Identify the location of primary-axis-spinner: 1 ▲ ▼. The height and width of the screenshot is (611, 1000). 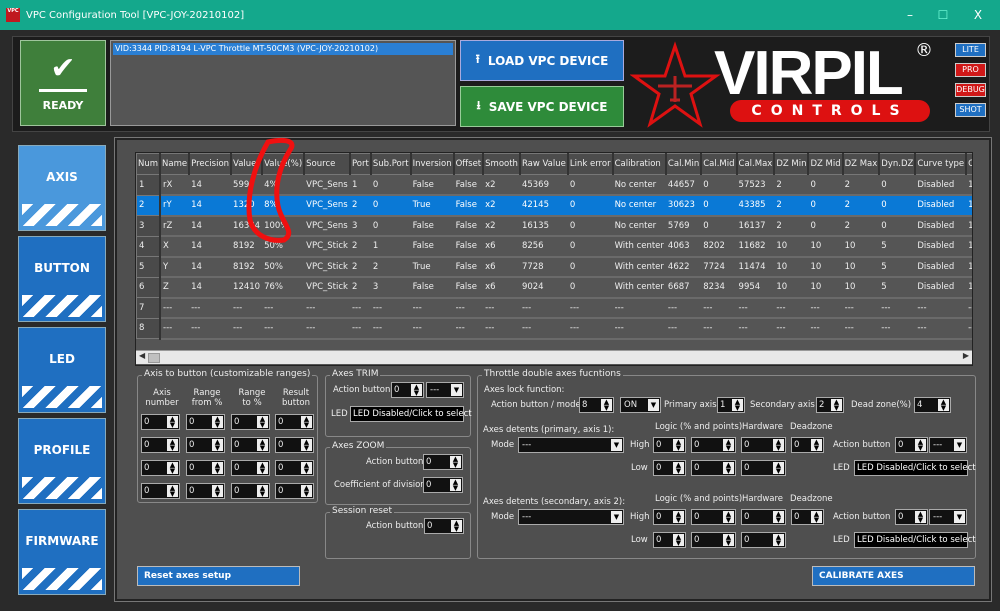
(731, 405).